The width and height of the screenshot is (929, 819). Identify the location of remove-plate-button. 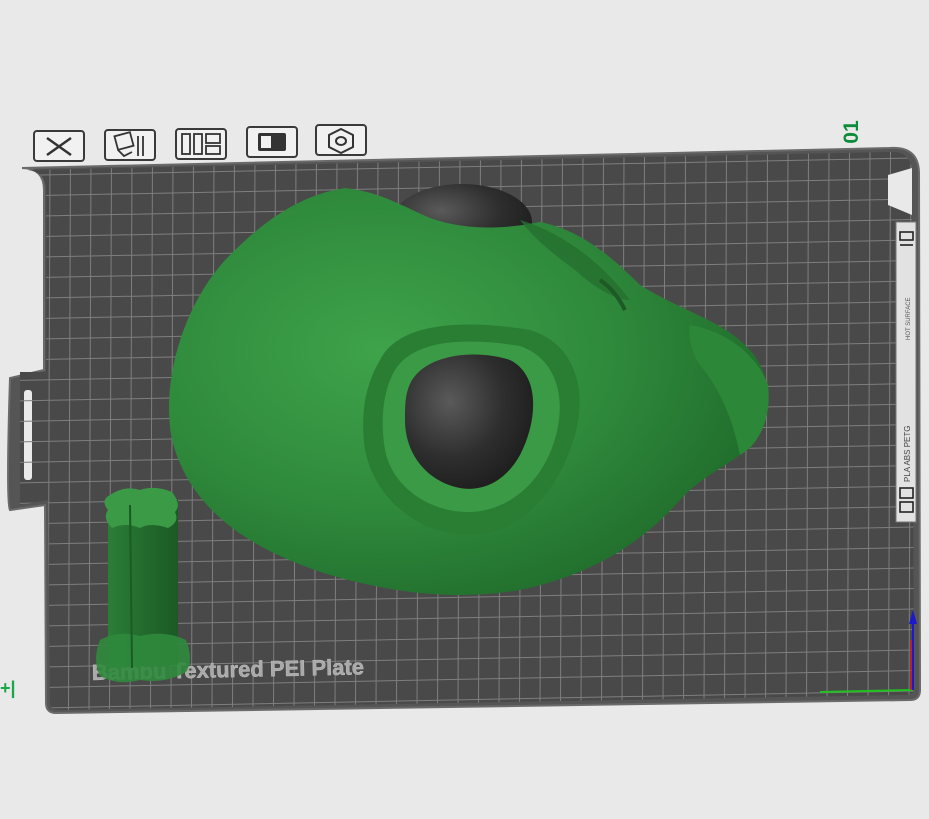
(59, 146).